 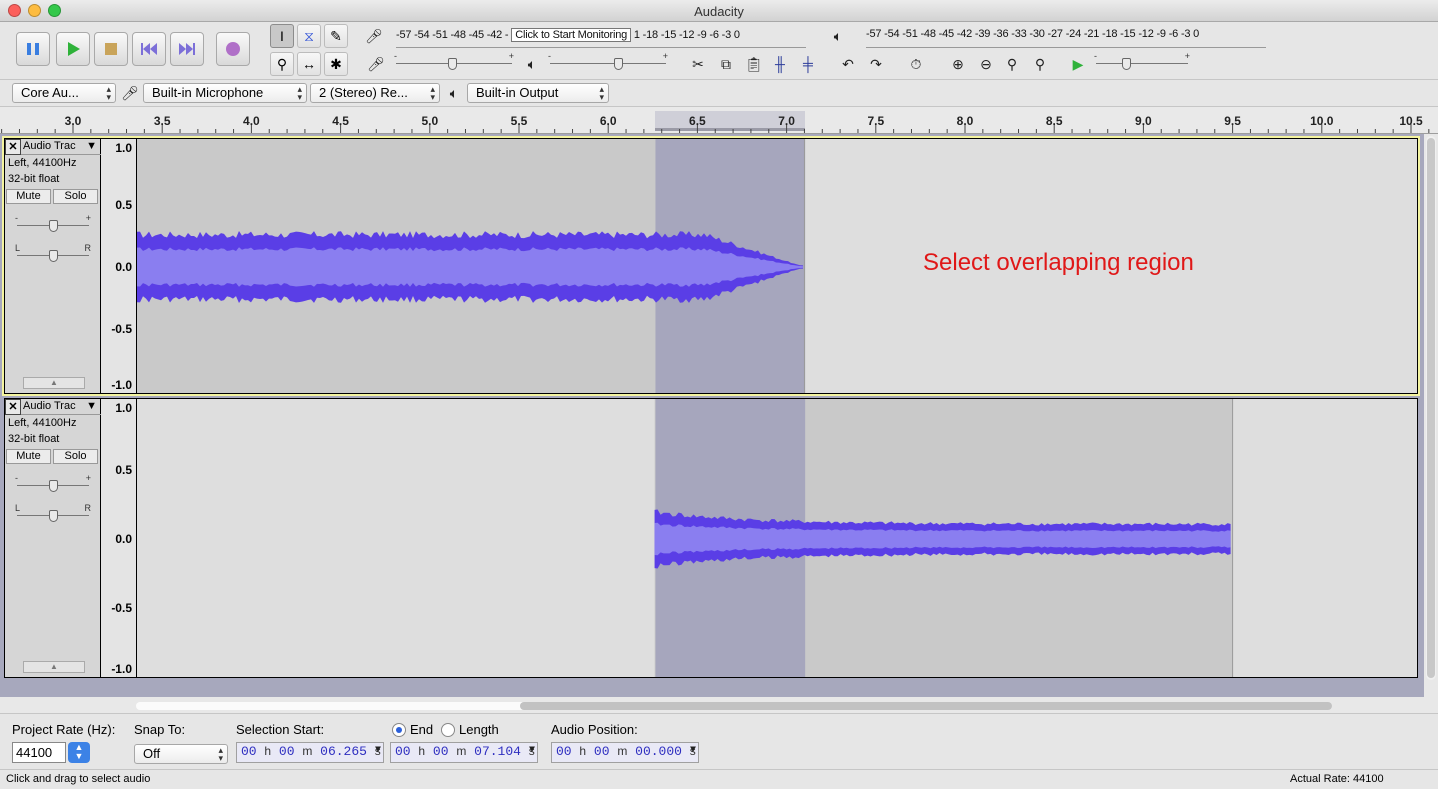 I want to click on zoom-in-button: ⊕, so click(x=958, y=64).